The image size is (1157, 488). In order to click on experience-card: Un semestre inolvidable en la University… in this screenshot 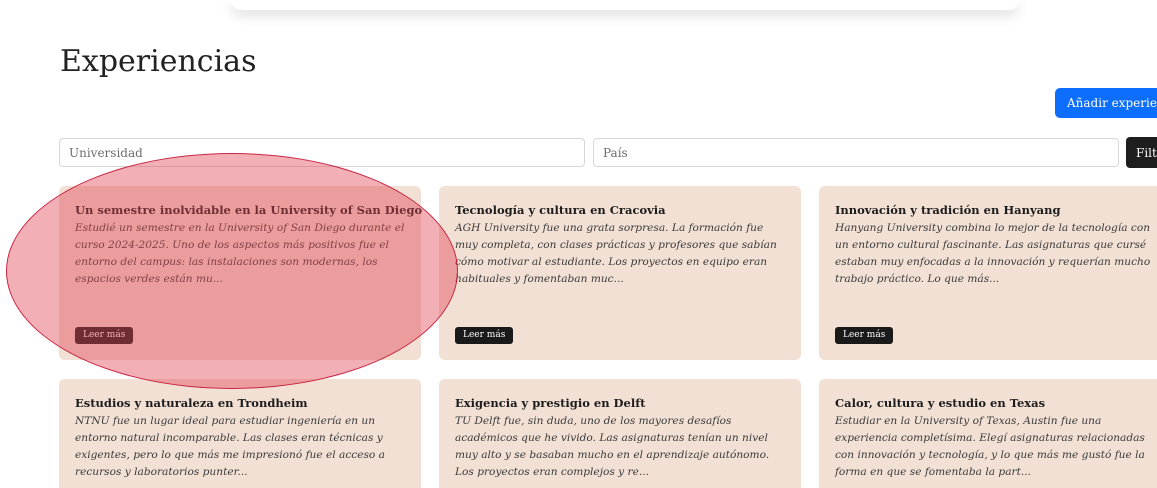, I will do `click(241, 273)`.